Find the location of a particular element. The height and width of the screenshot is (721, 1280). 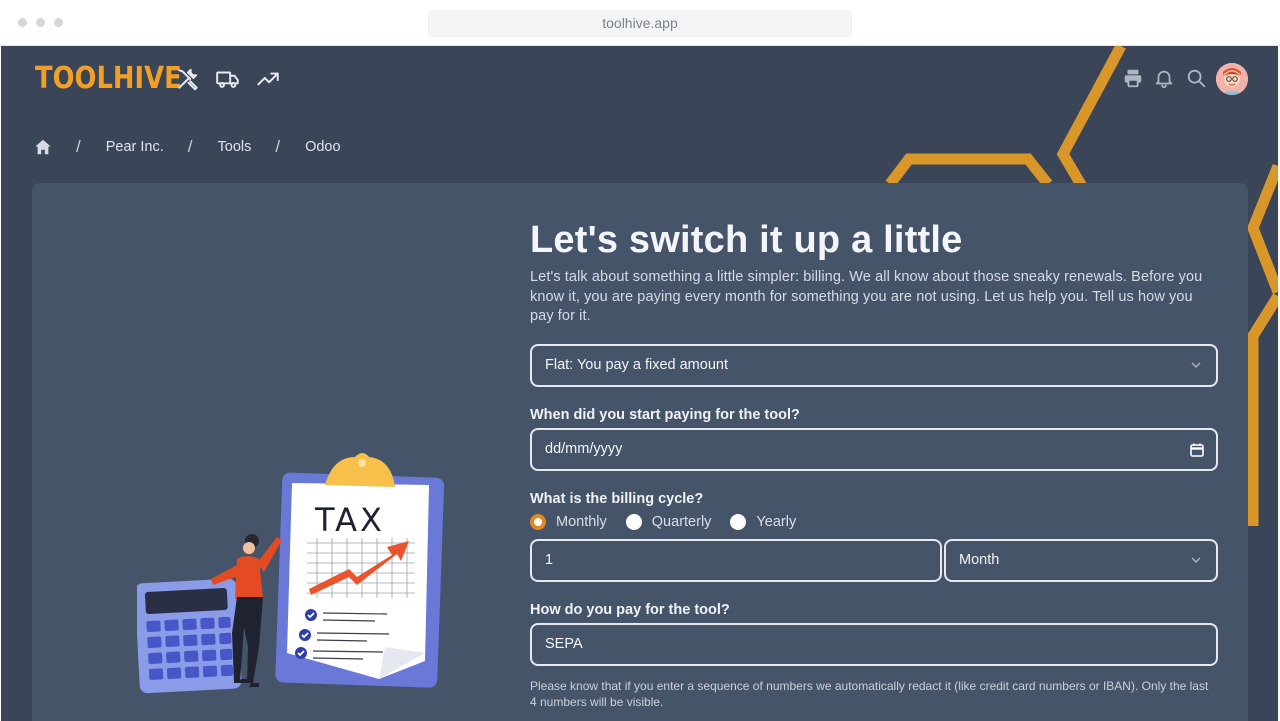

window-minimize-dot is located at coordinates (40, 22).